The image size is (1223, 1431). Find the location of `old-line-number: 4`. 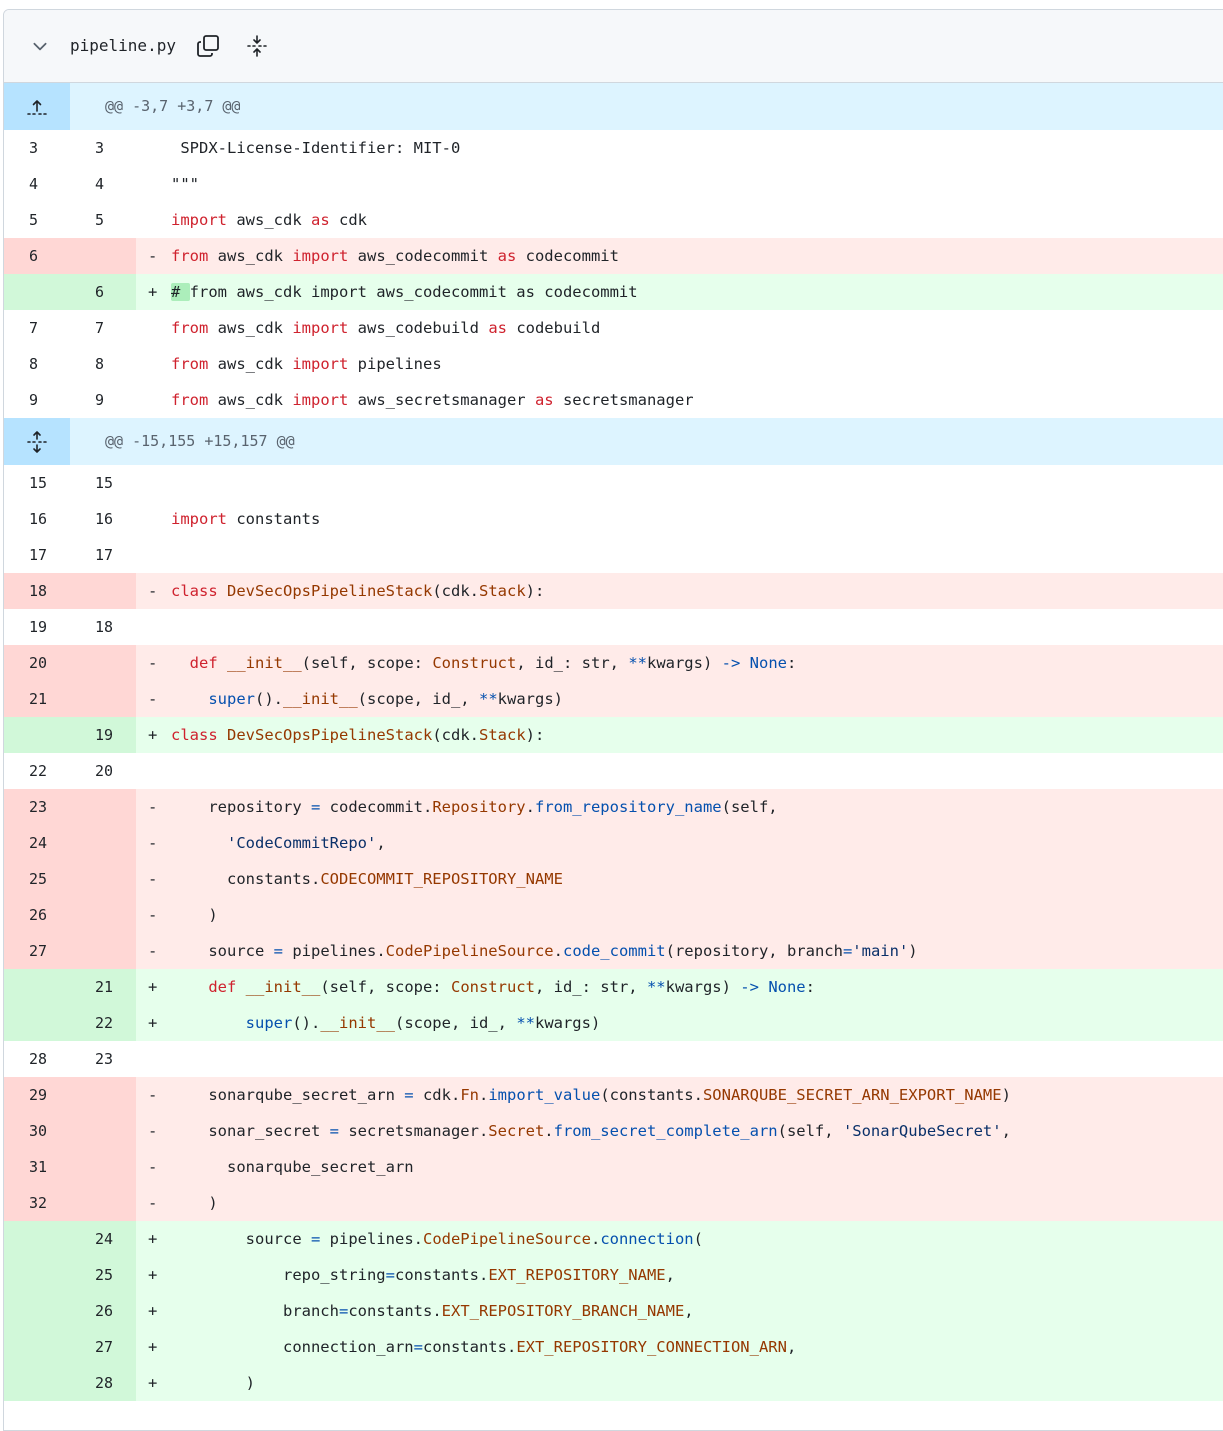

old-line-number: 4 is located at coordinates (37, 184).